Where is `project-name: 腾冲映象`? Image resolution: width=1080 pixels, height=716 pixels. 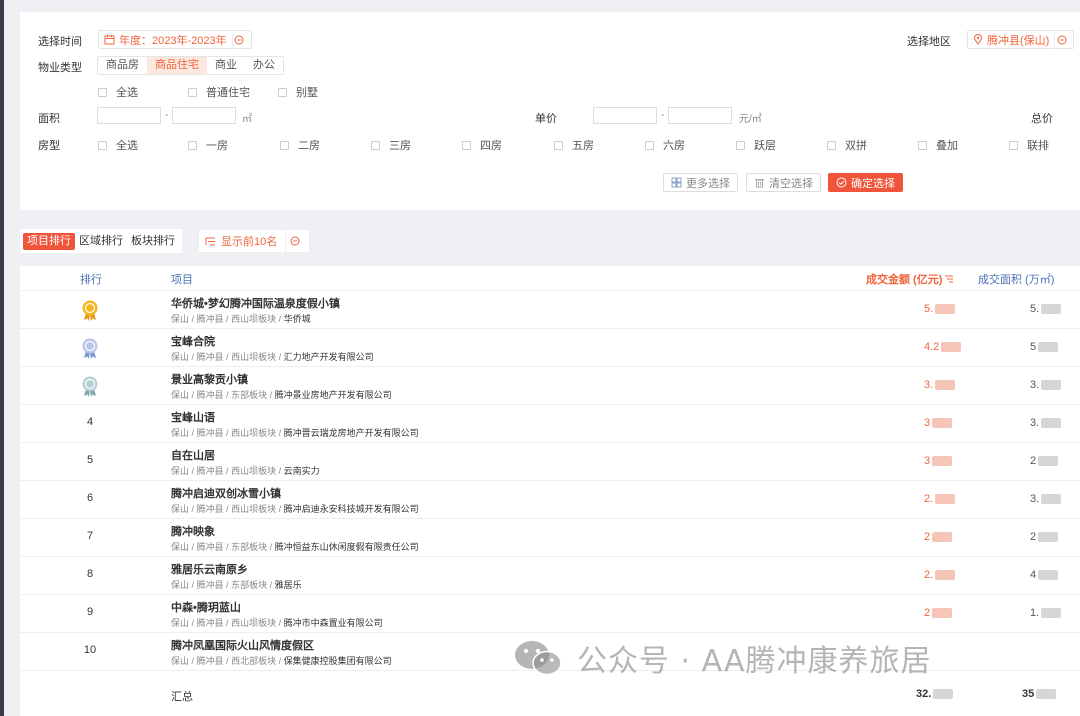
project-name: 腾冲映象 is located at coordinates (193, 531).